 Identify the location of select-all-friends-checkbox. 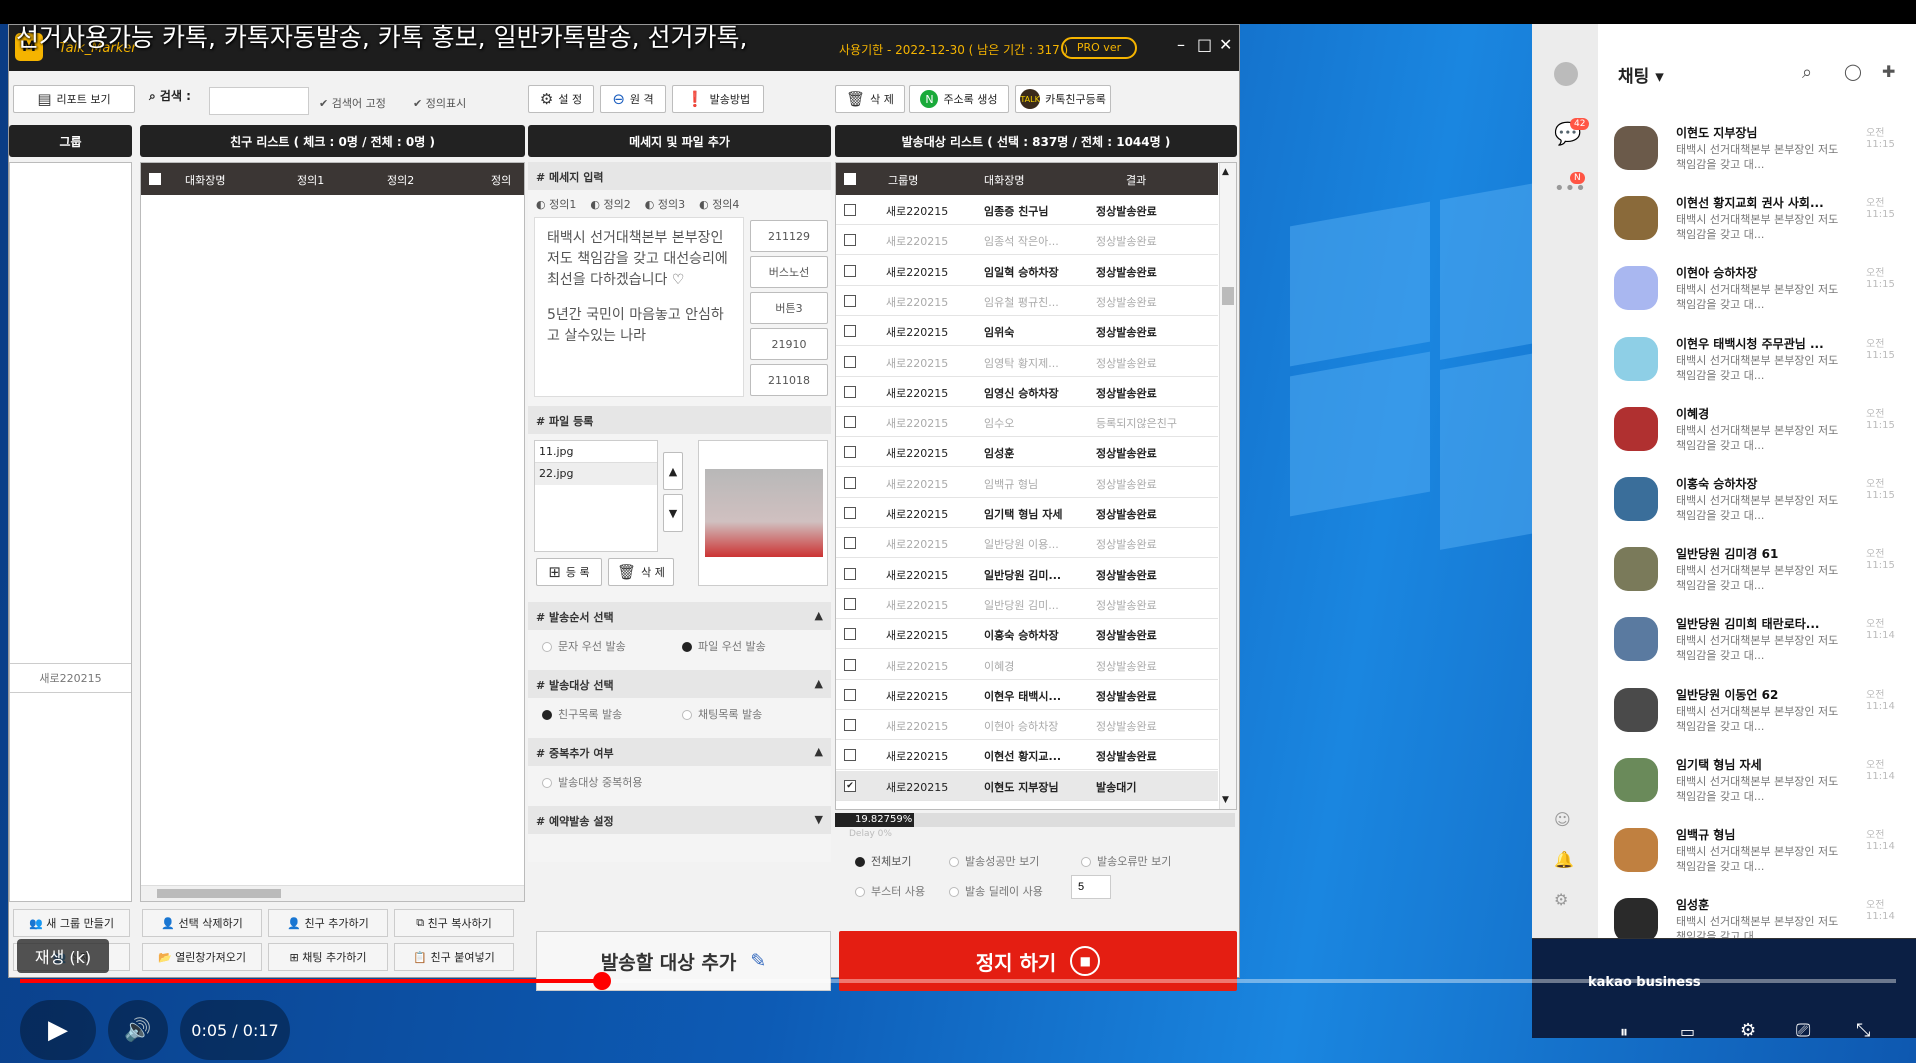
(155, 179).